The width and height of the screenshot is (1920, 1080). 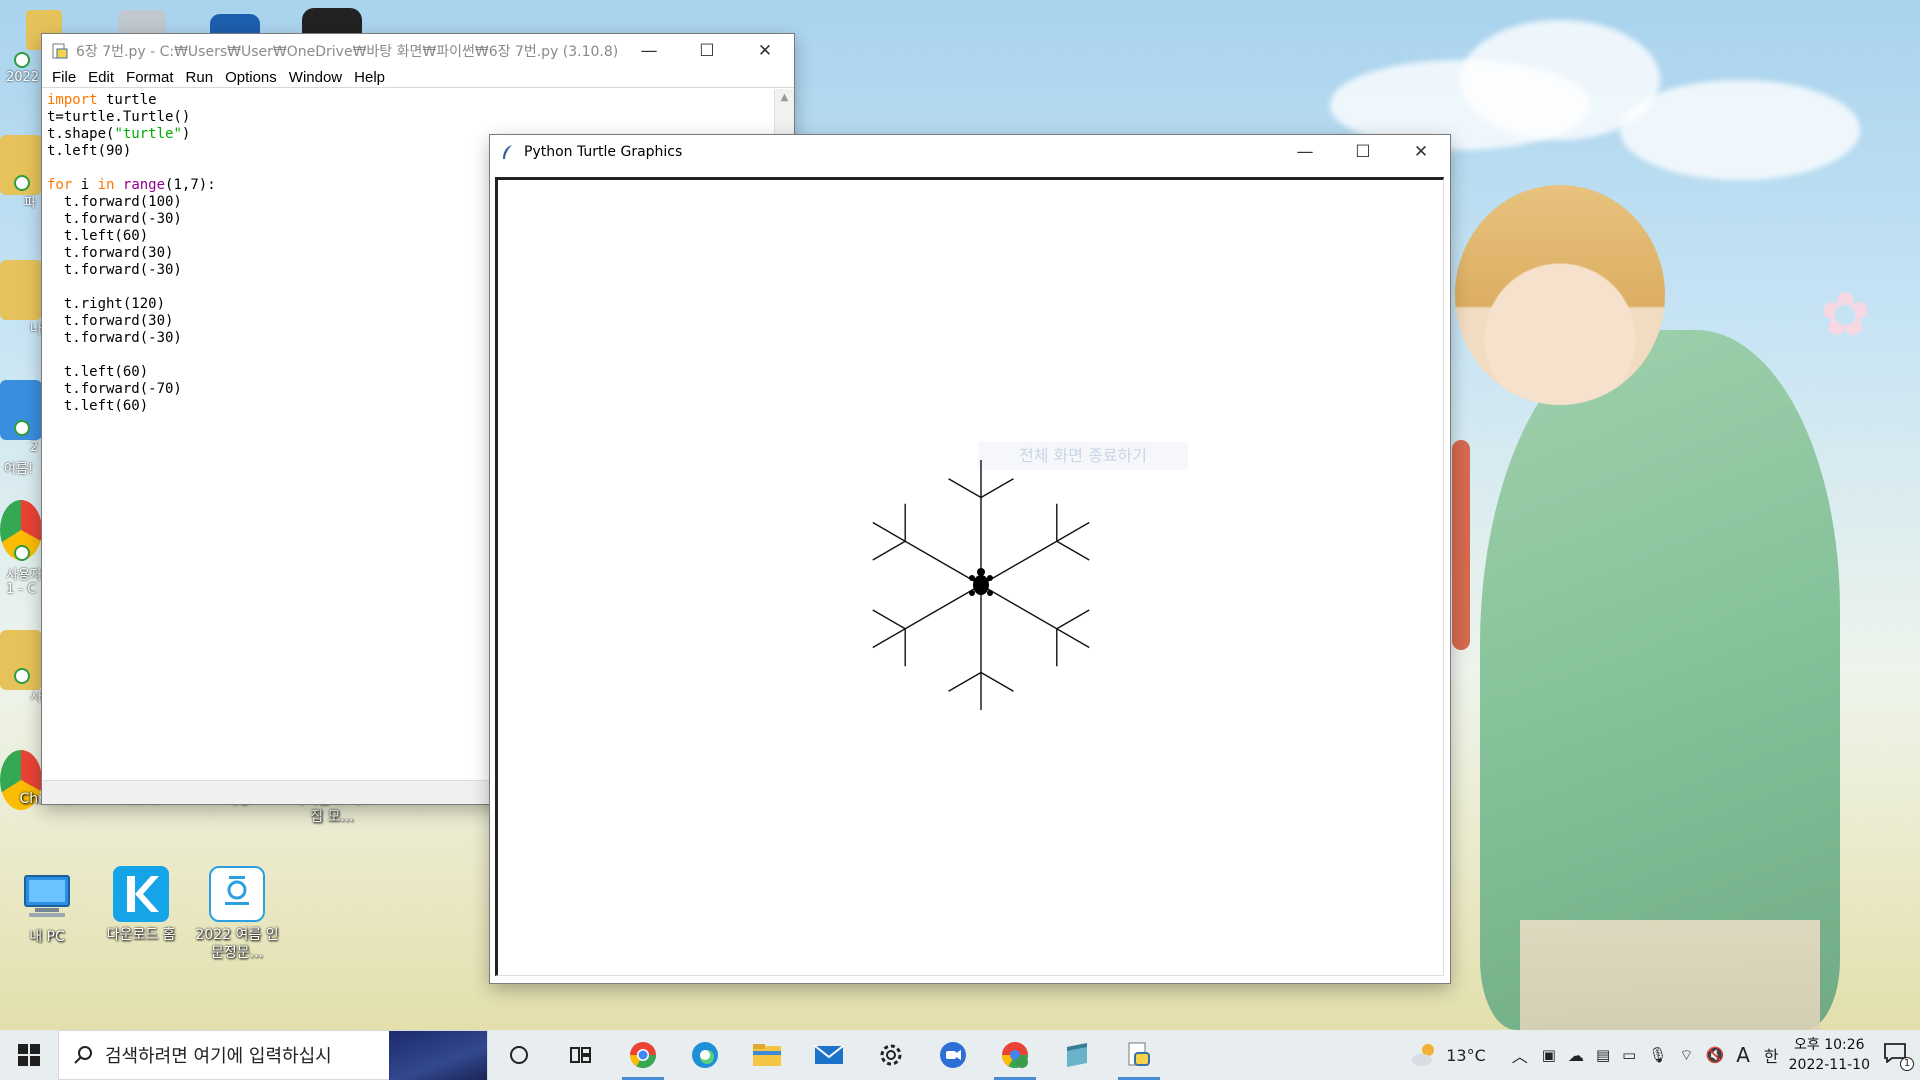 What do you see at coordinates (315, 77) in the screenshot?
I see `menu-window: Window` at bounding box center [315, 77].